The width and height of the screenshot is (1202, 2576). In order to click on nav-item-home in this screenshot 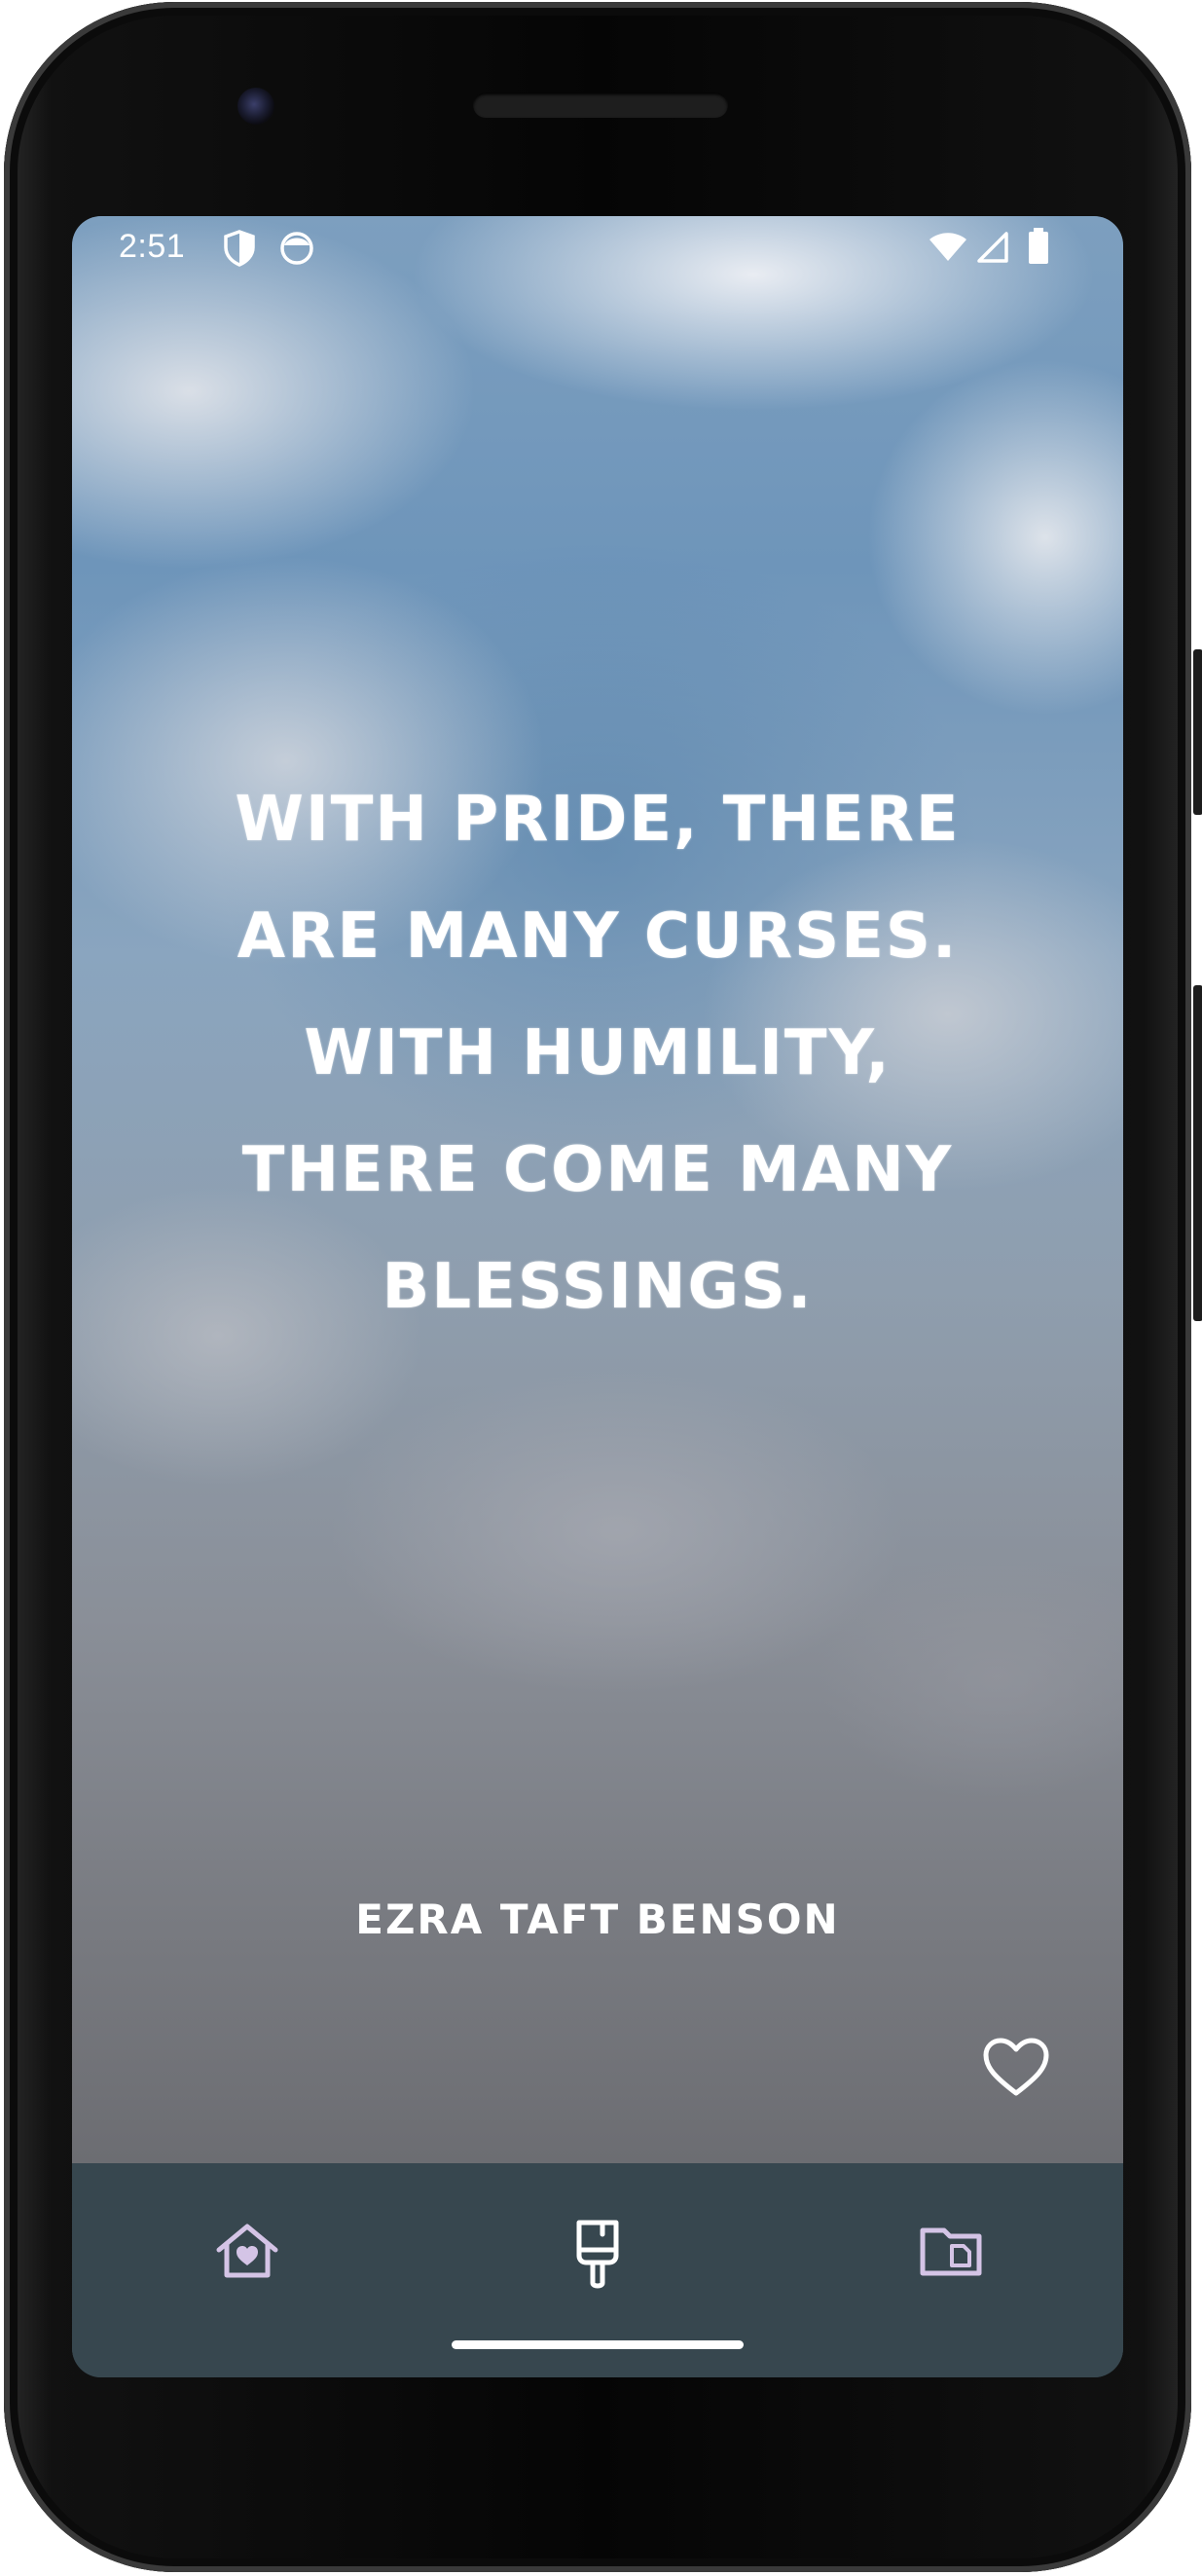, I will do `click(247, 2251)`.